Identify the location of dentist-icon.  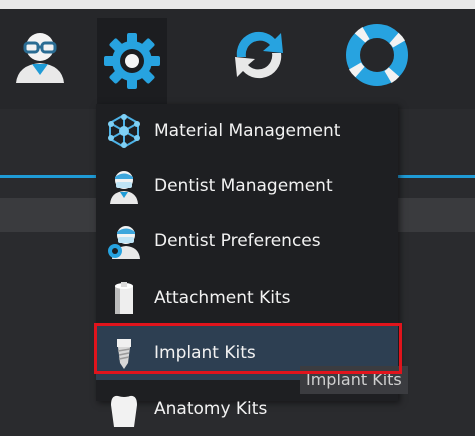
(124, 186).